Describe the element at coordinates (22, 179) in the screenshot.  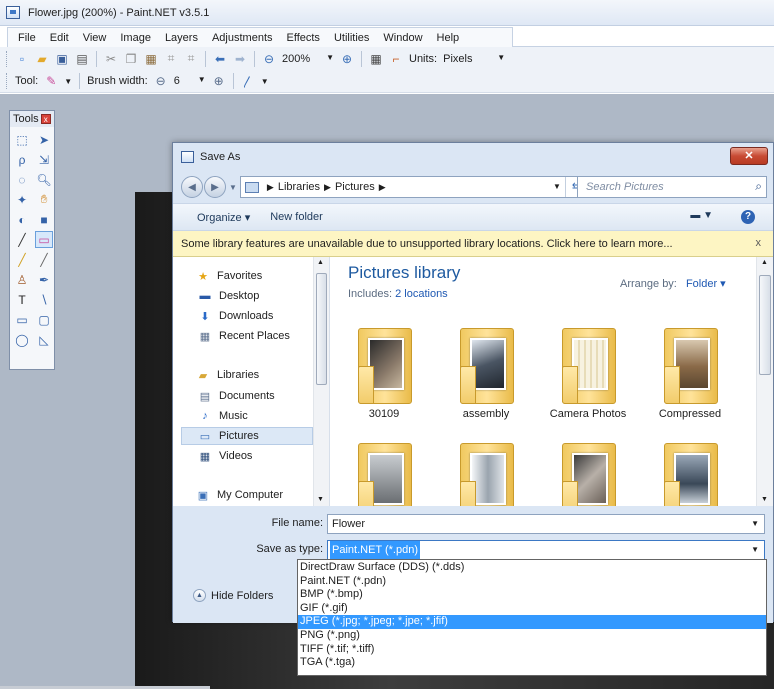
I see `ellipse-select-icon: ◌` at that location.